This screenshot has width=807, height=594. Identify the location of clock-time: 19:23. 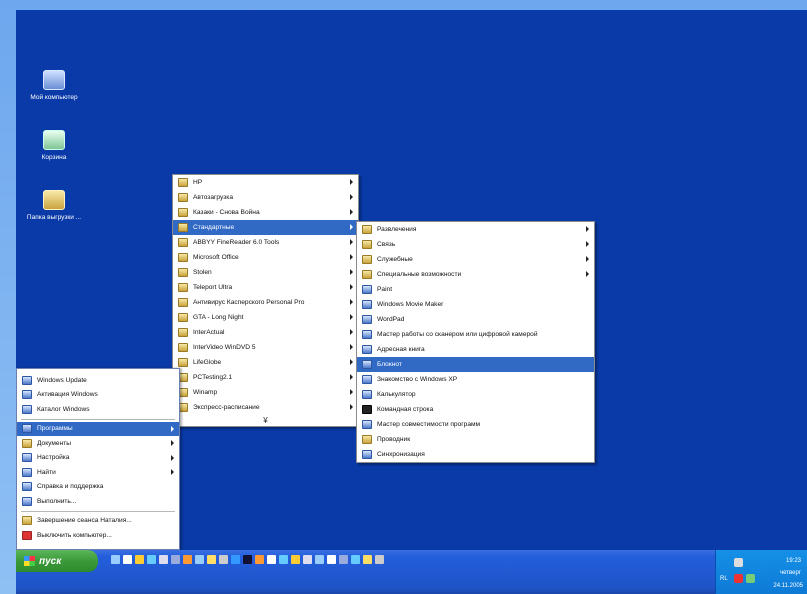
(793, 561).